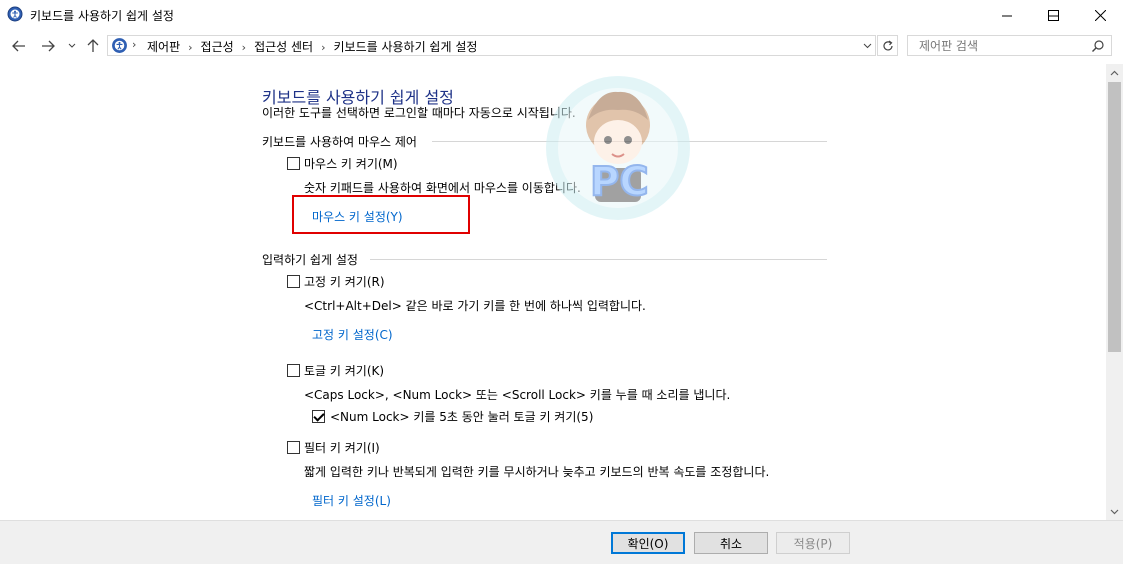  What do you see at coordinates (318, 416) in the screenshot?
I see `num-lock-toggle-checkbox` at bounding box center [318, 416].